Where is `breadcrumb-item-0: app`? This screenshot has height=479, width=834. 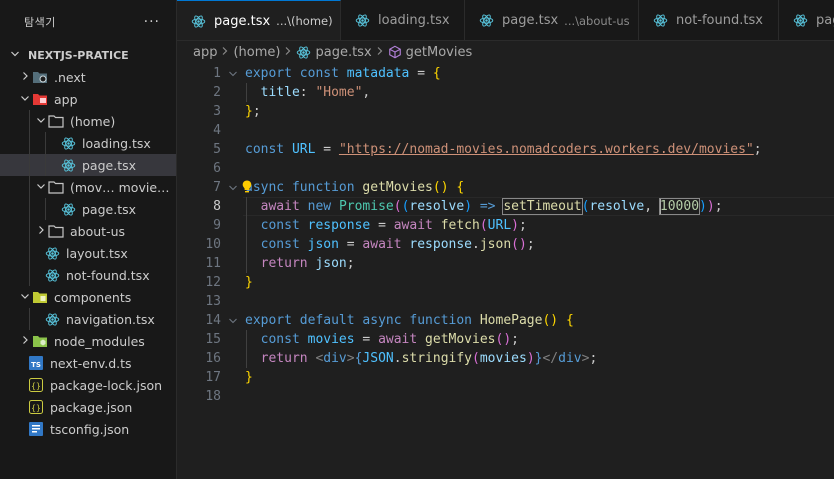 breadcrumb-item-0: app is located at coordinates (205, 52).